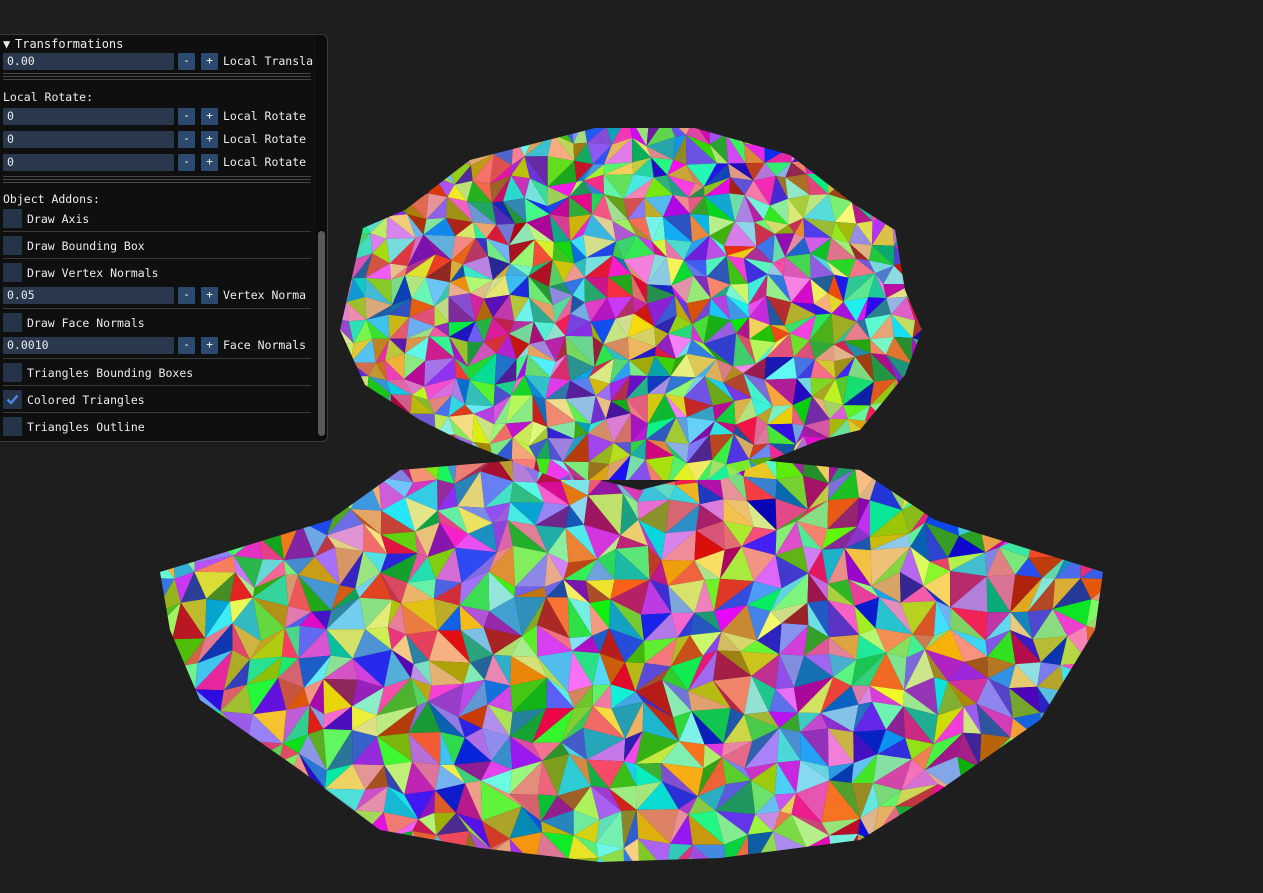 The height and width of the screenshot is (893, 1263). I want to click on rotate-z-minus-button: -, so click(186, 162).